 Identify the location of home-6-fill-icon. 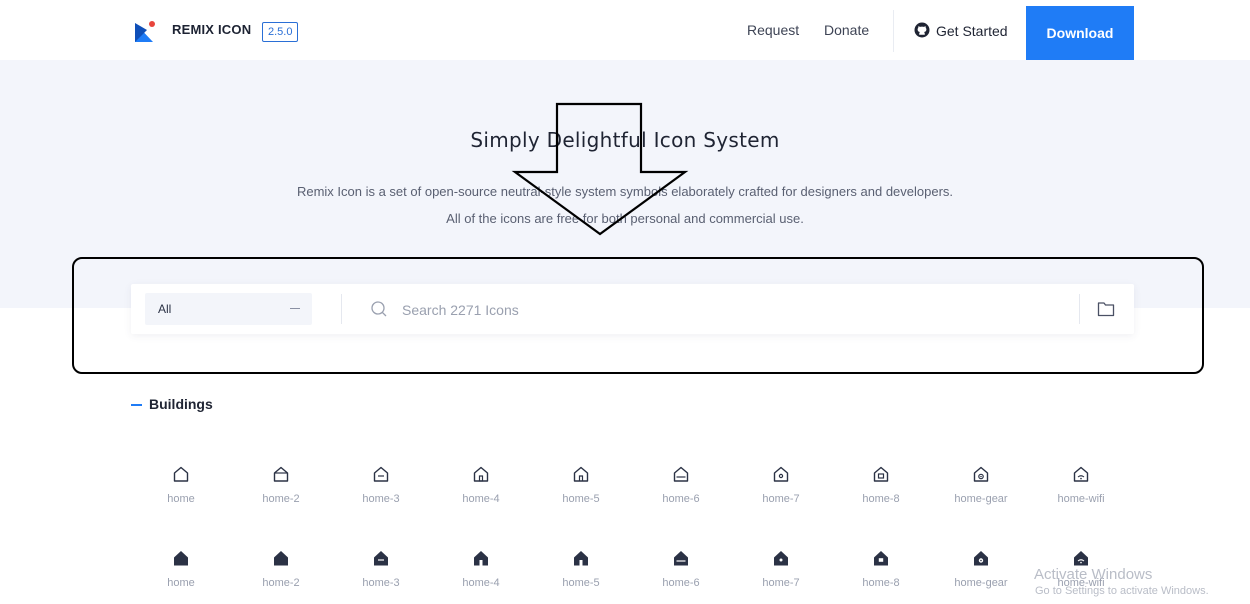
(681, 558).